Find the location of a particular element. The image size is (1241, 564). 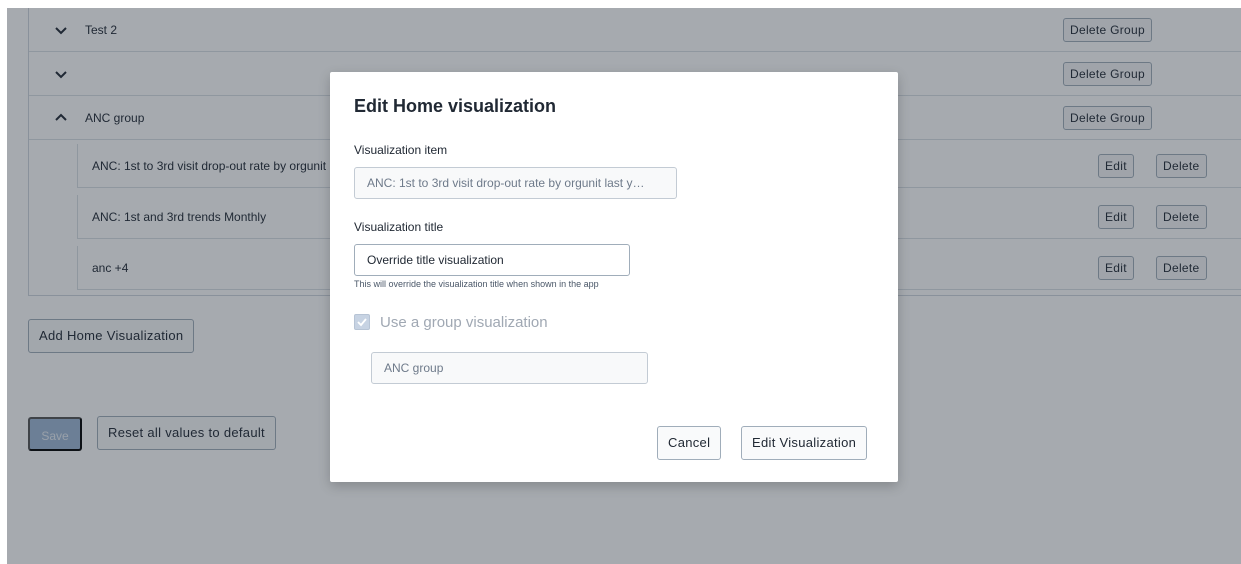

group-visualization-label: Use a group visualization is located at coordinates (464, 322).